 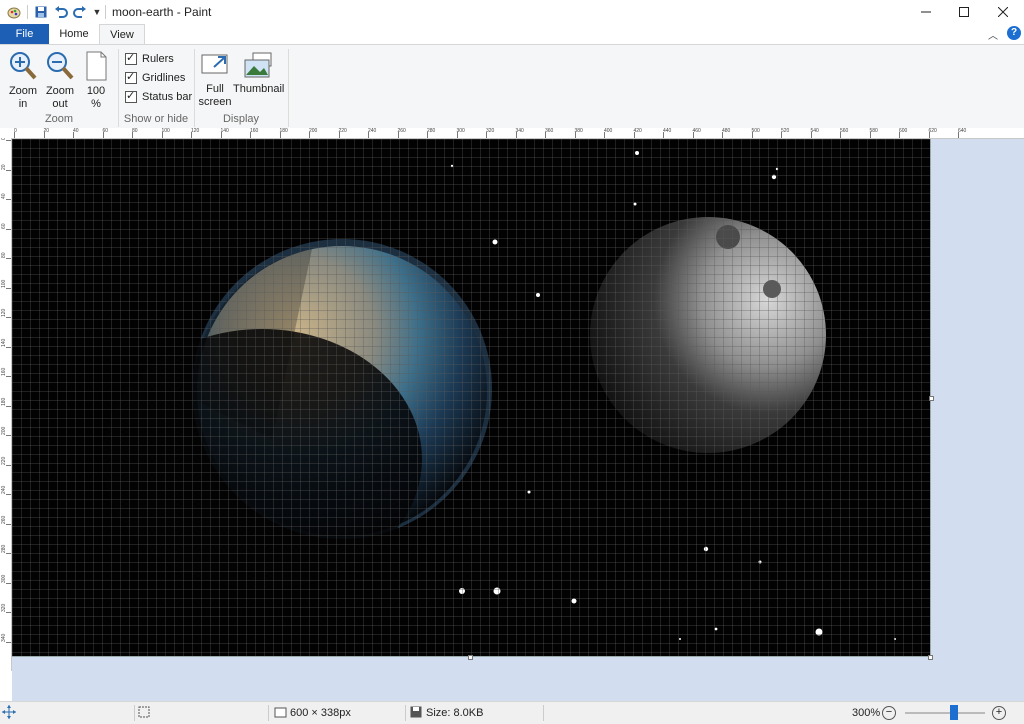 What do you see at coordinates (60, 104) in the screenshot?
I see `zoom-out-label-2: out` at bounding box center [60, 104].